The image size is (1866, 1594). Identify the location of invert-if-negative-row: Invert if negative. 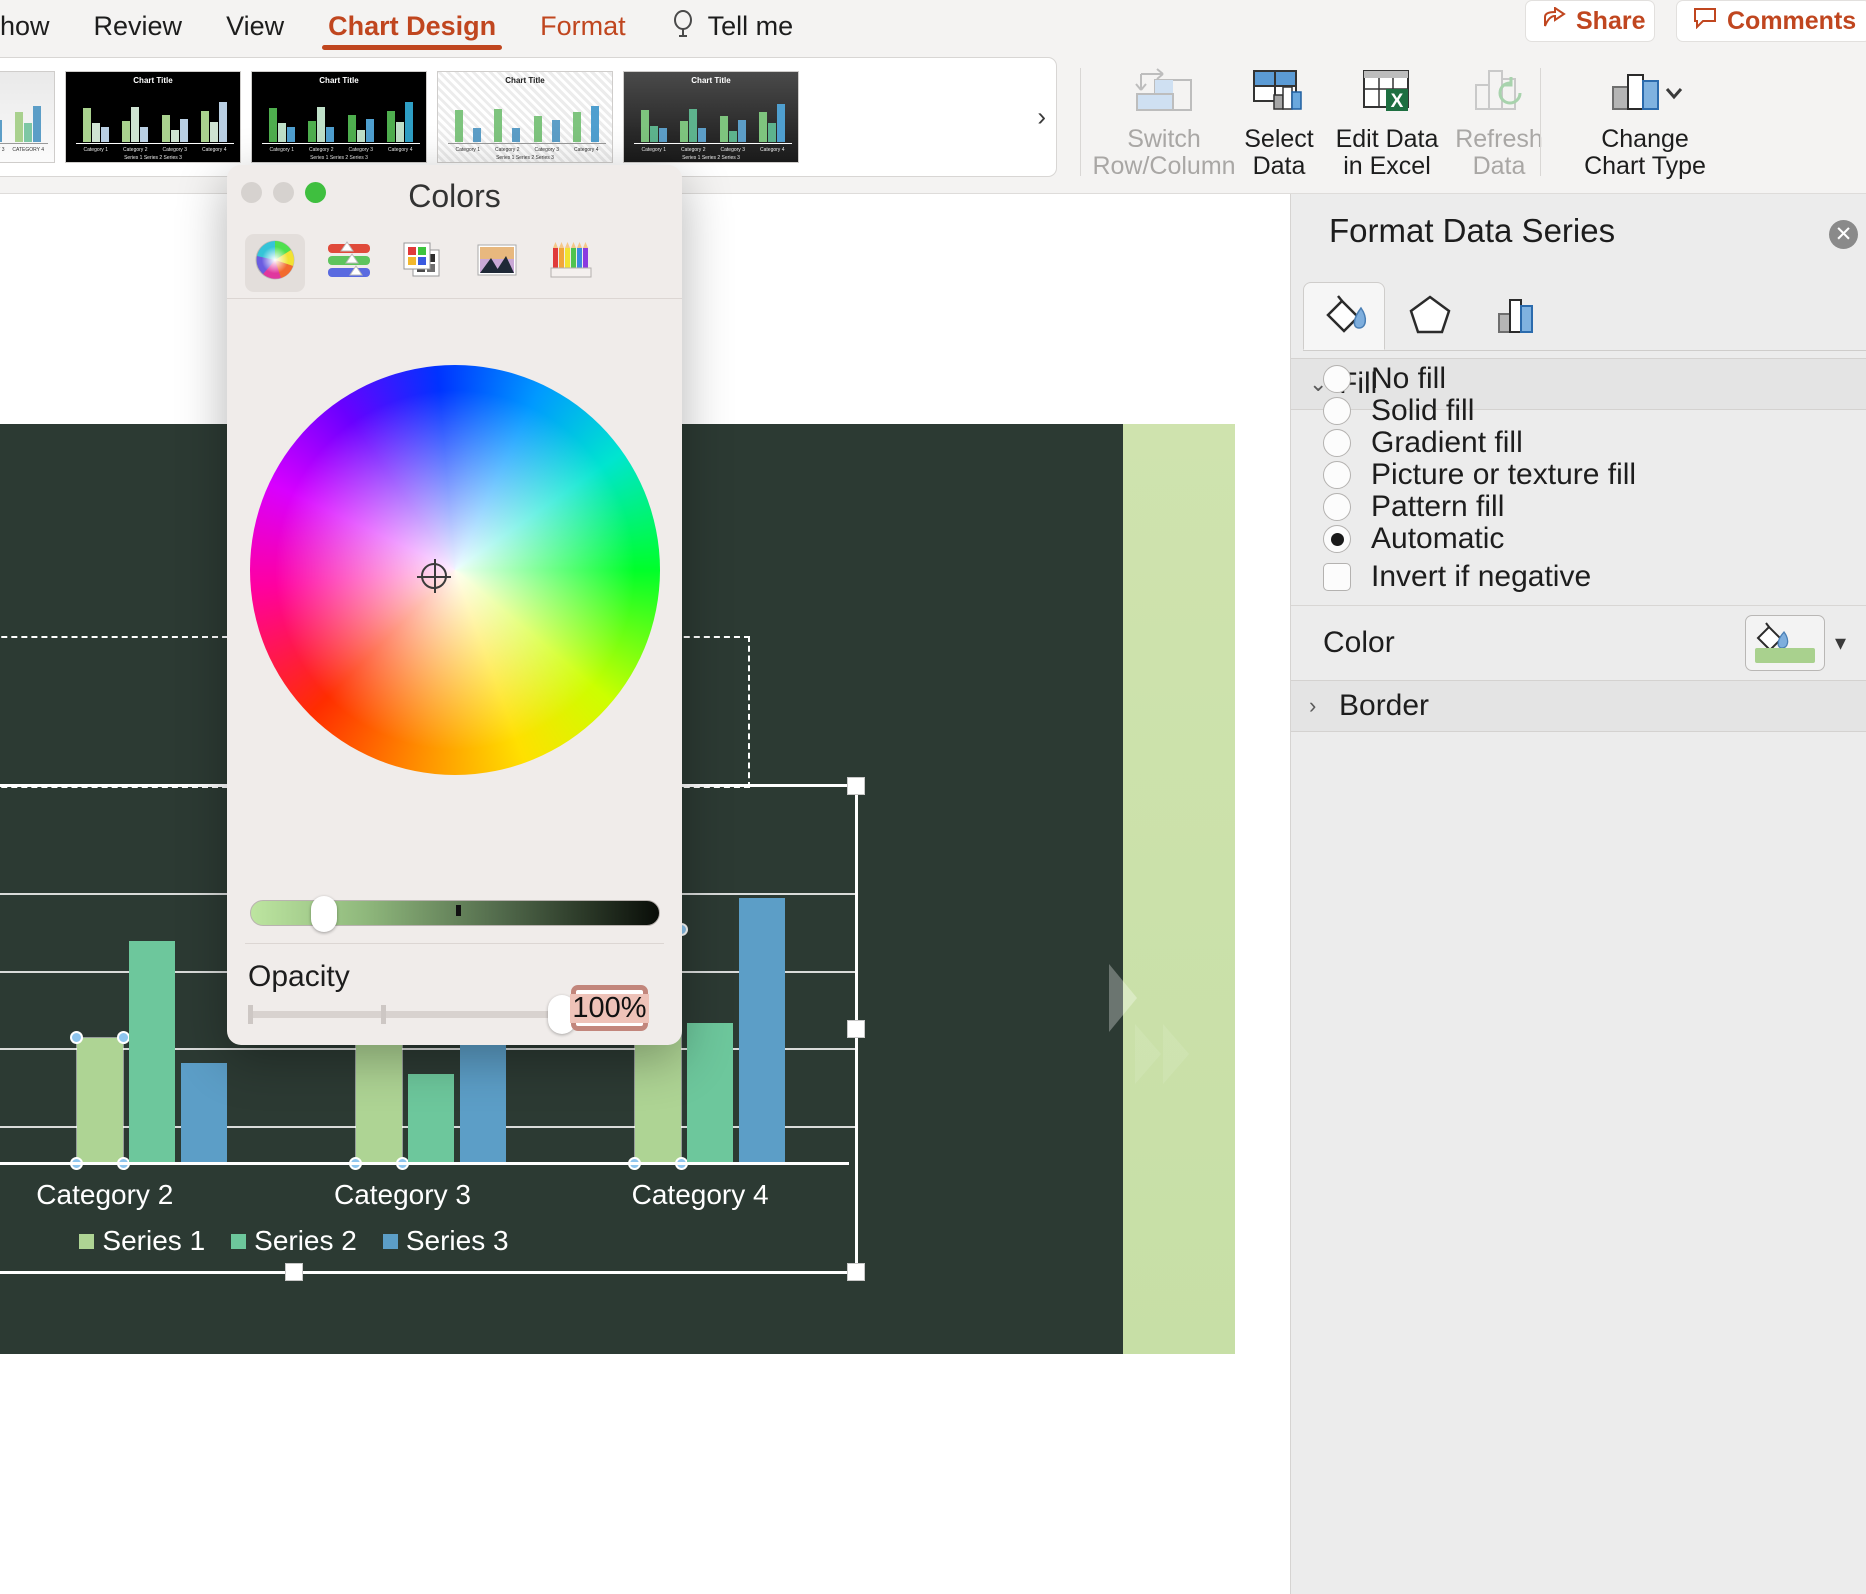
(1457, 577).